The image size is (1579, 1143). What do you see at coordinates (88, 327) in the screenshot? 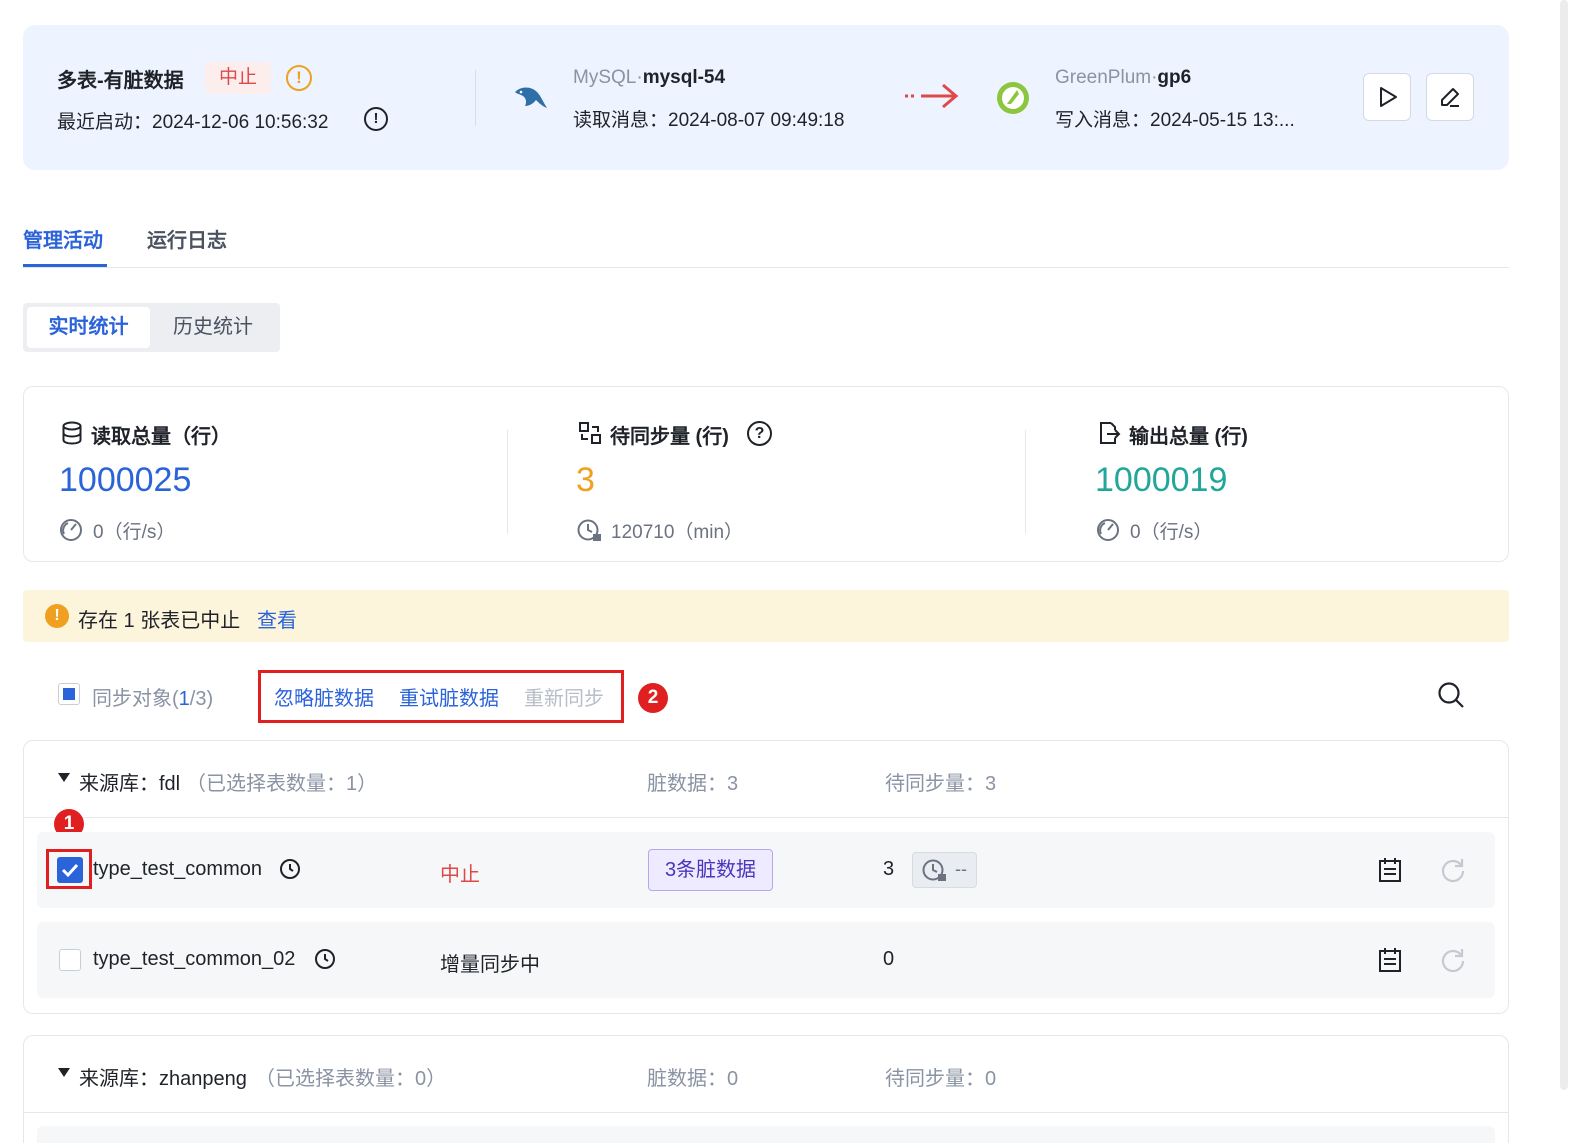
I see `segment-realtime: 实时统计` at bounding box center [88, 327].